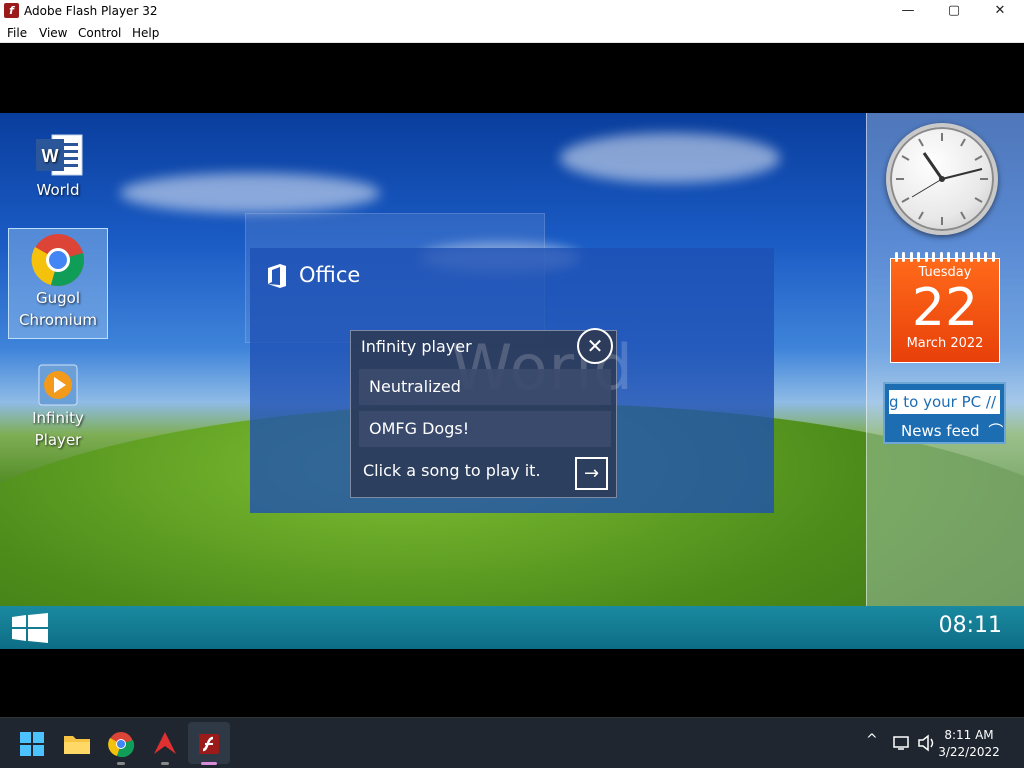 The width and height of the screenshot is (1024, 768). What do you see at coordinates (416, 346) in the screenshot?
I see `player-title: Infinity player` at bounding box center [416, 346].